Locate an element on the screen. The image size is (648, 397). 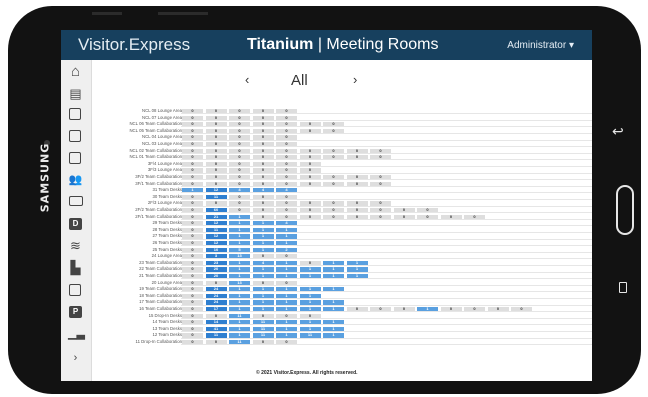
room-name: 18 Team Collaboration is located at coordinates (160, 295).